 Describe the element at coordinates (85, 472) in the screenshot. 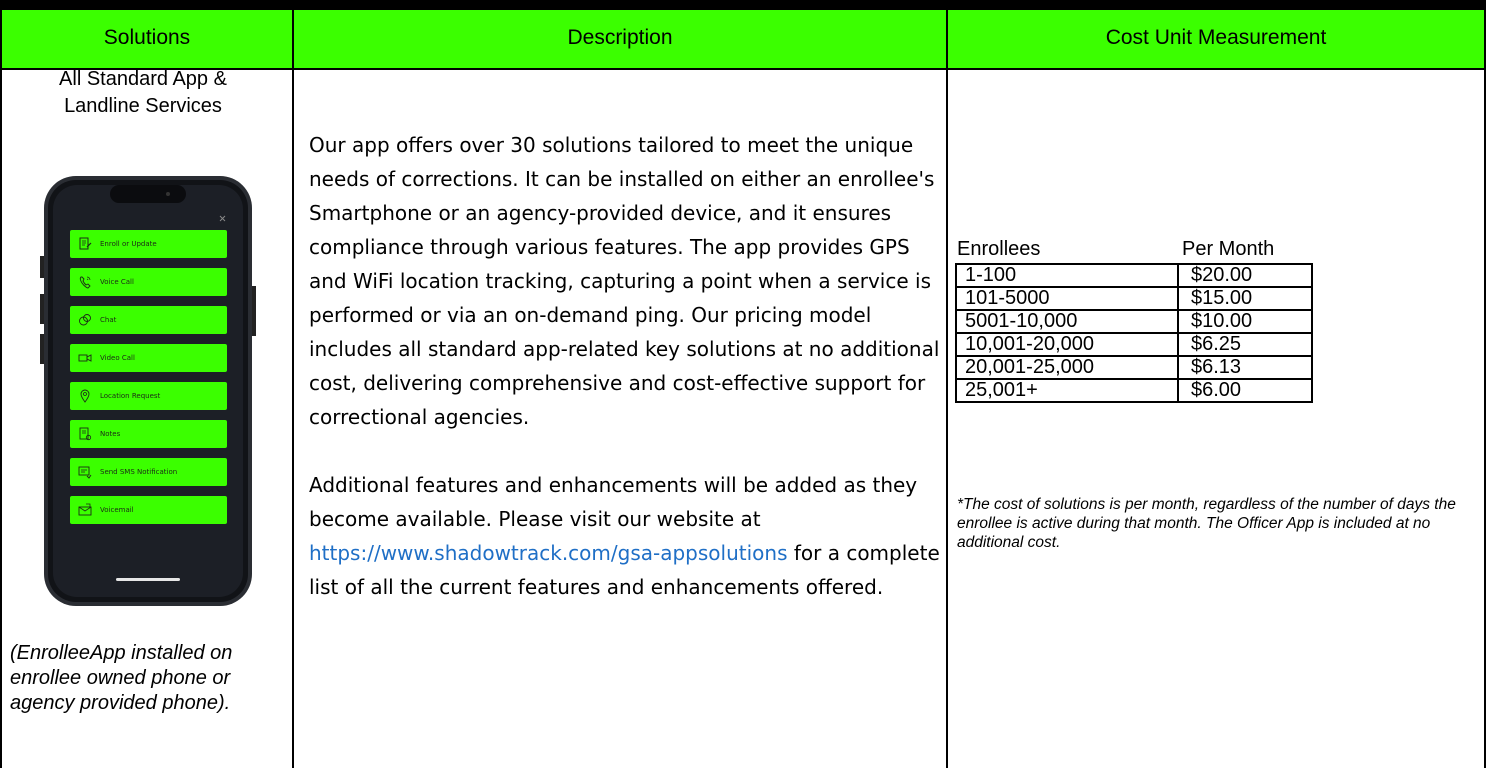

I see `sms-icon` at that location.